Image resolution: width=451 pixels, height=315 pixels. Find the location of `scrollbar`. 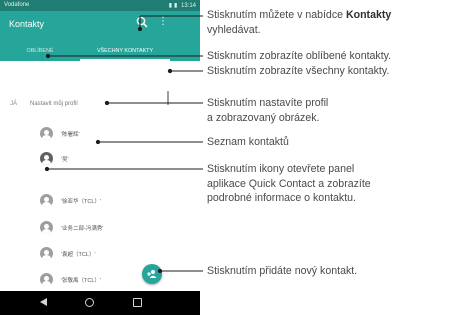

scrollbar is located at coordinates (168, 98).